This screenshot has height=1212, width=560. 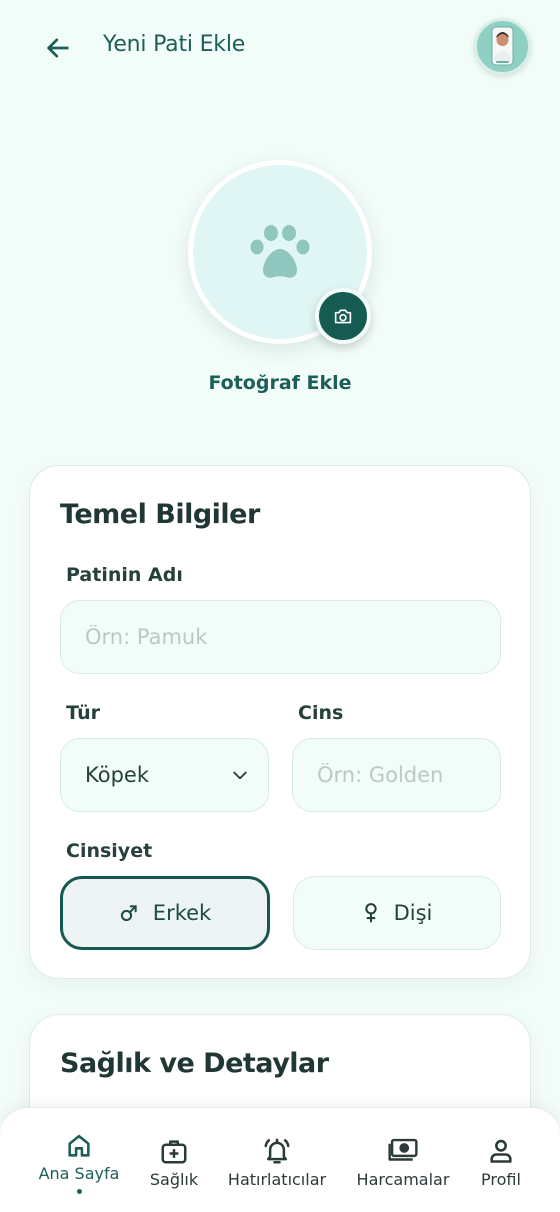 I want to click on gender-female-button: Dişi, so click(x=397, y=913).